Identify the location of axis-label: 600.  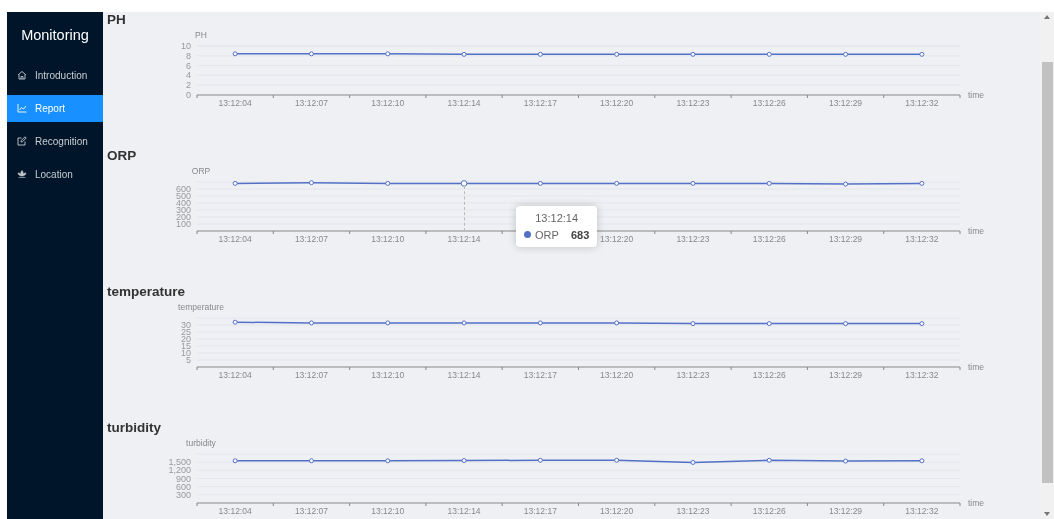
(183, 486).